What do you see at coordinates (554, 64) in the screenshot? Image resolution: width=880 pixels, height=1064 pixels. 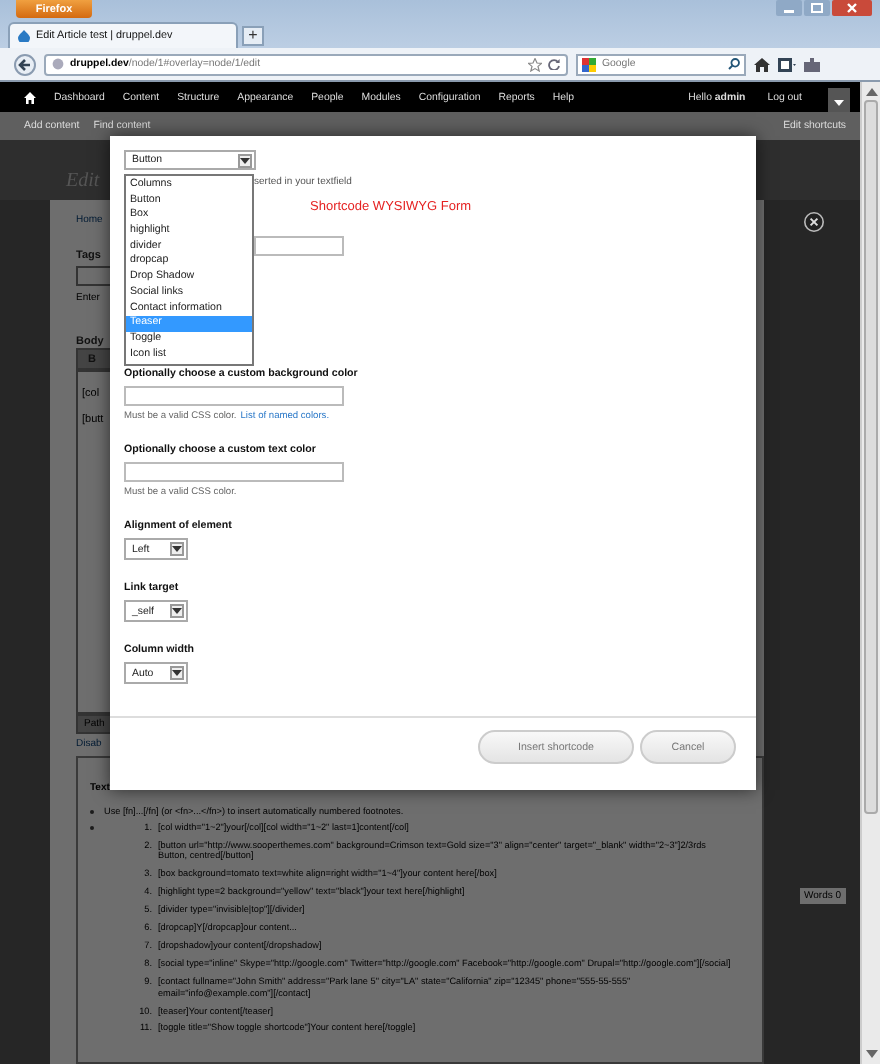 I see `reload-icon` at bounding box center [554, 64].